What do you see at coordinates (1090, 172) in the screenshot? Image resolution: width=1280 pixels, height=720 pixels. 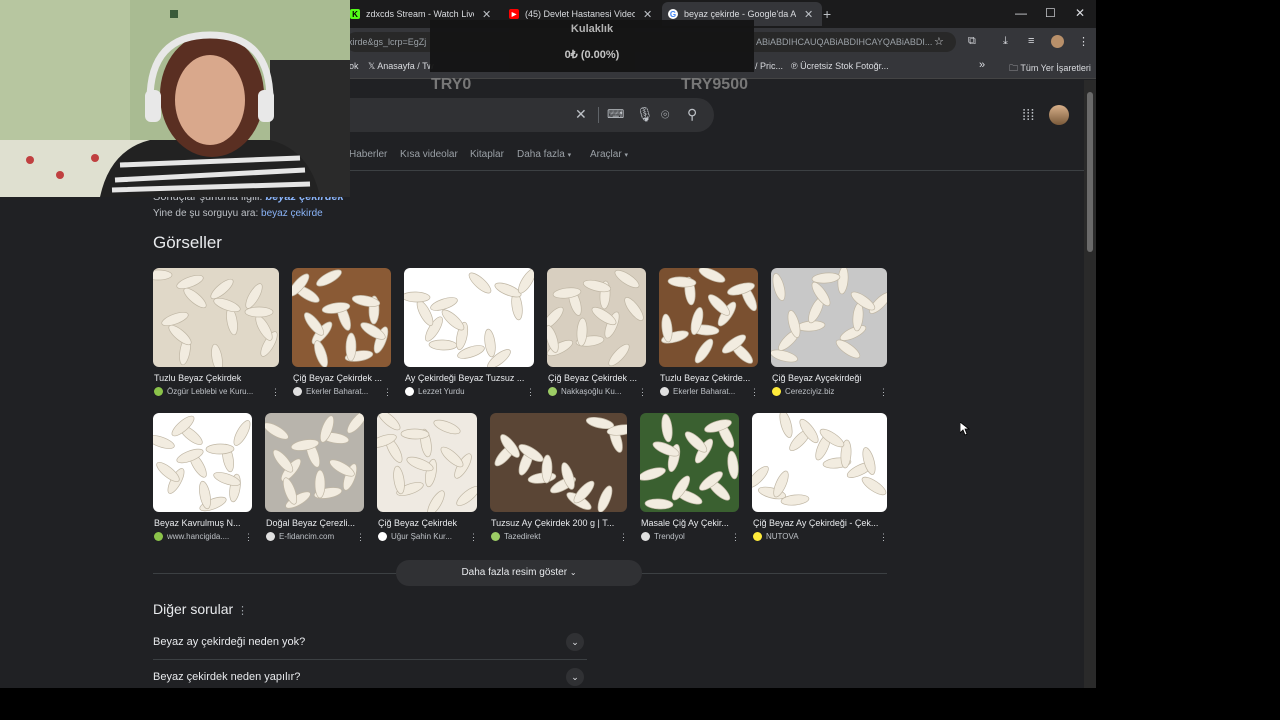 I see `scrollbar-thumb` at bounding box center [1090, 172].